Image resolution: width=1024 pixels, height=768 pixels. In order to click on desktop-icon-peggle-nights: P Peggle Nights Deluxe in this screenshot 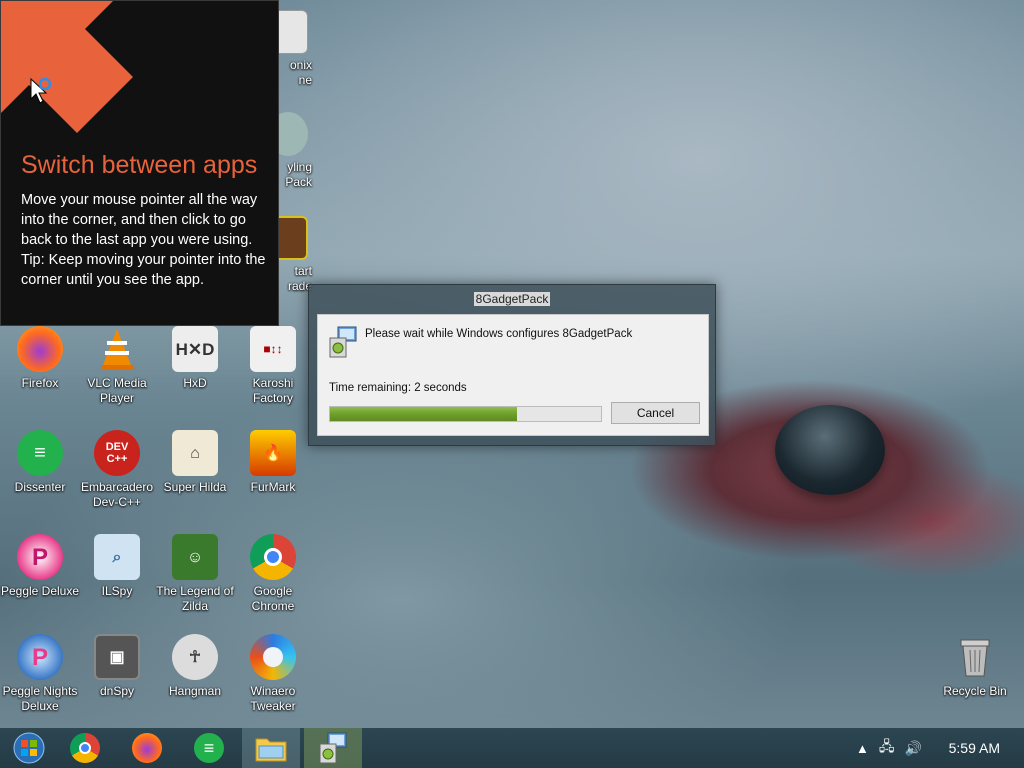, I will do `click(40, 674)`.